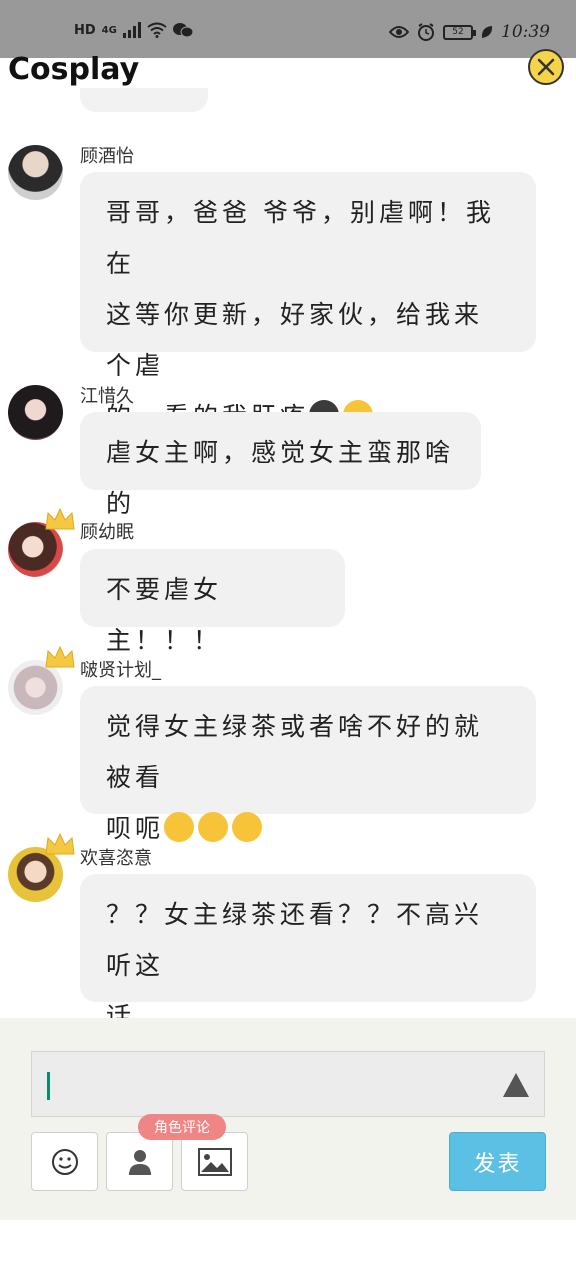  Describe the element at coordinates (487, 32) in the screenshot. I see `leaf-icon` at that location.